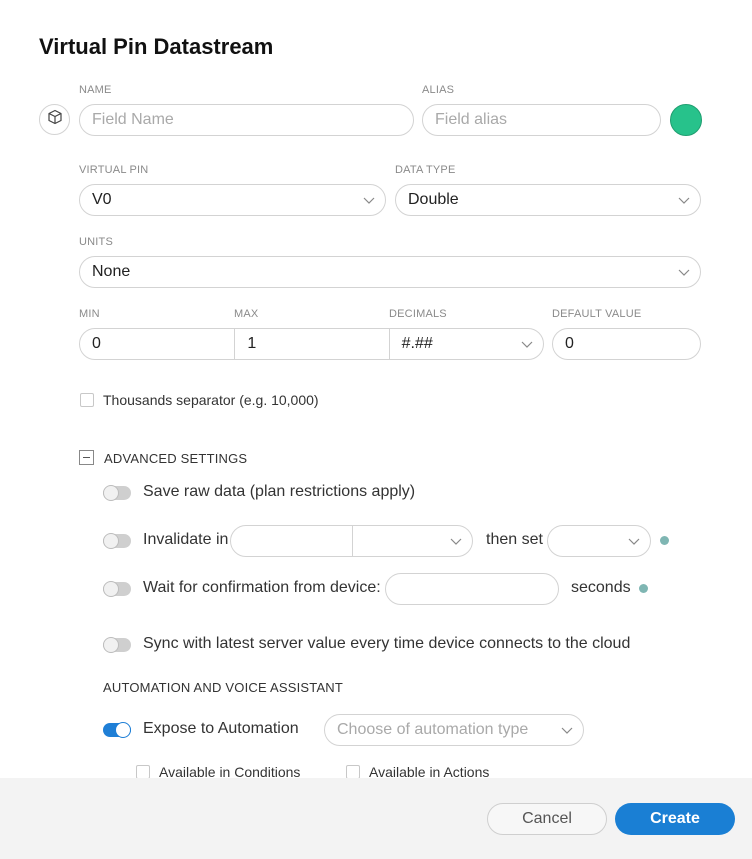 This screenshot has width=752, height=859. Describe the element at coordinates (117, 645) in the screenshot. I see `sync-toggle` at that location.